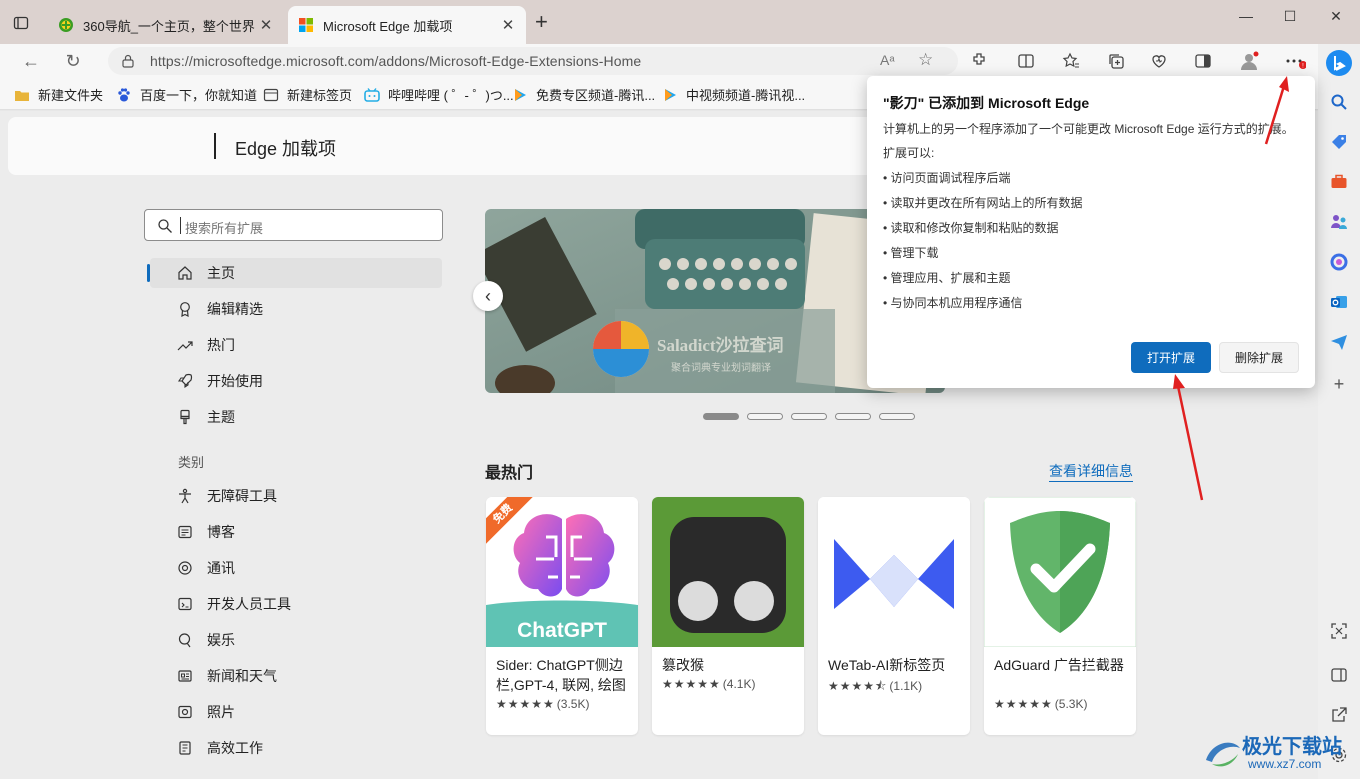 This screenshot has height=779, width=1360. What do you see at coordinates (1339, 384) in the screenshot?
I see `add-sidebar-app-icon: +` at bounding box center [1339, 384].